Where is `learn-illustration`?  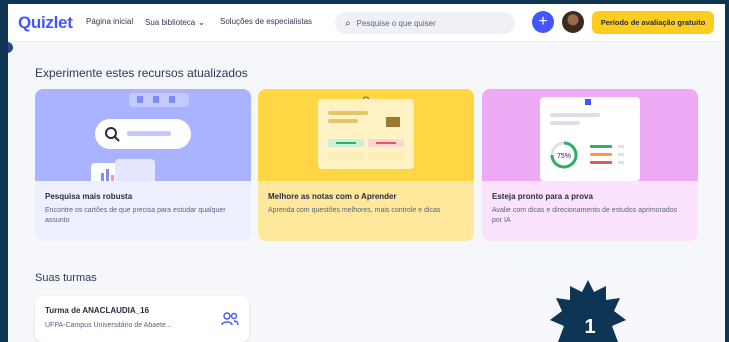 learn-illustration is located at coordinates (366, 135).